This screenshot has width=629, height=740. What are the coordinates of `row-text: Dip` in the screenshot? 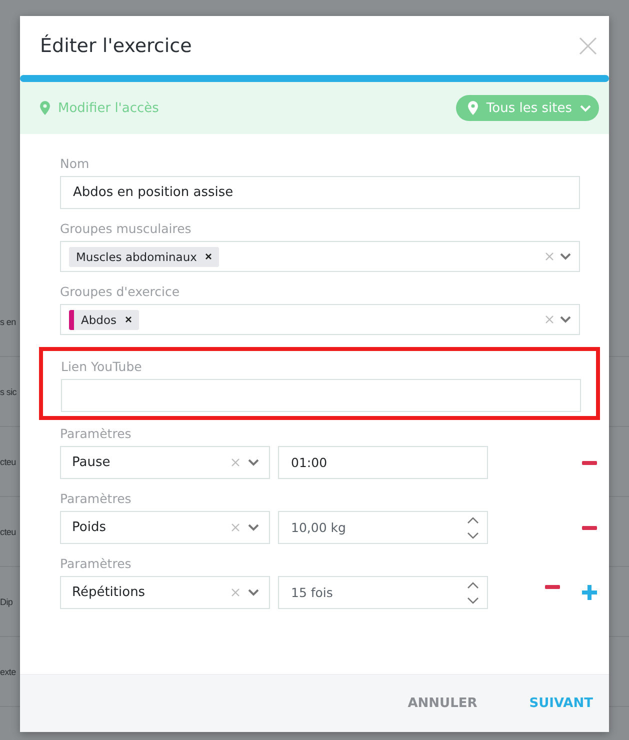 It's located at (6, 601).